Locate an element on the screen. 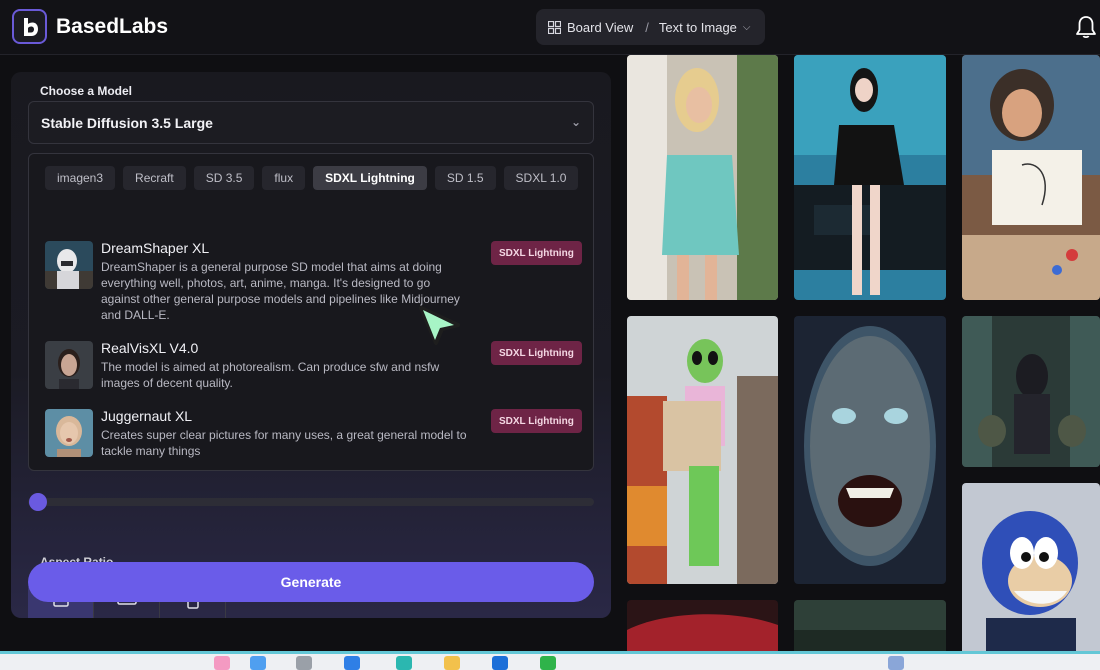 The height and width of the screenshot is (670, 1100). edge-icon is located at coordinates (352, 663).